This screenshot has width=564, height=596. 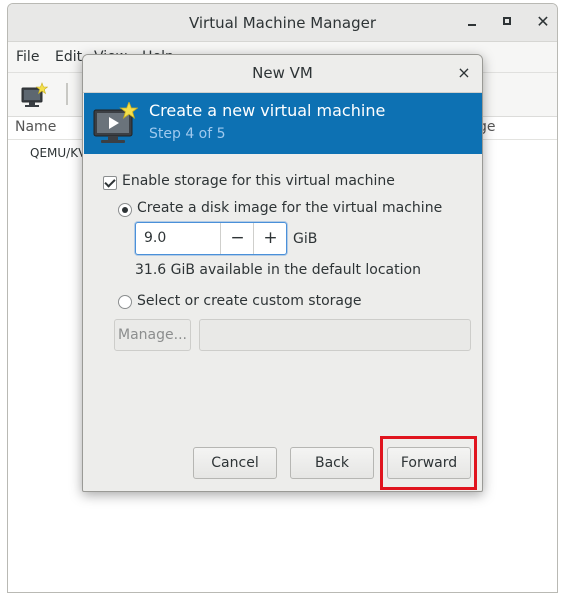 I want to click on banner-step: Step 4 of 5, so click(x=187, y=134).